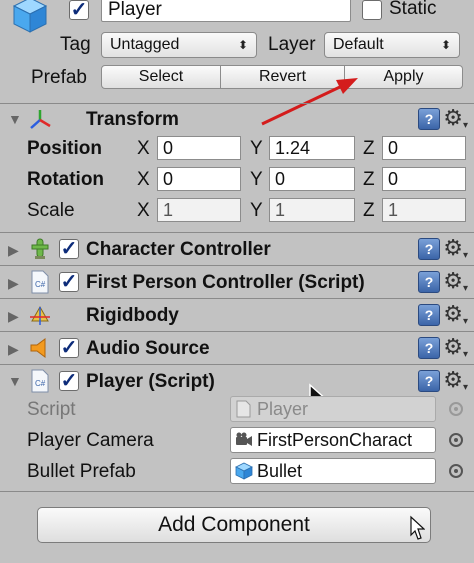 This screenshot has height=563, width=474. I want to click on static-checkbox, so click(372, 10).